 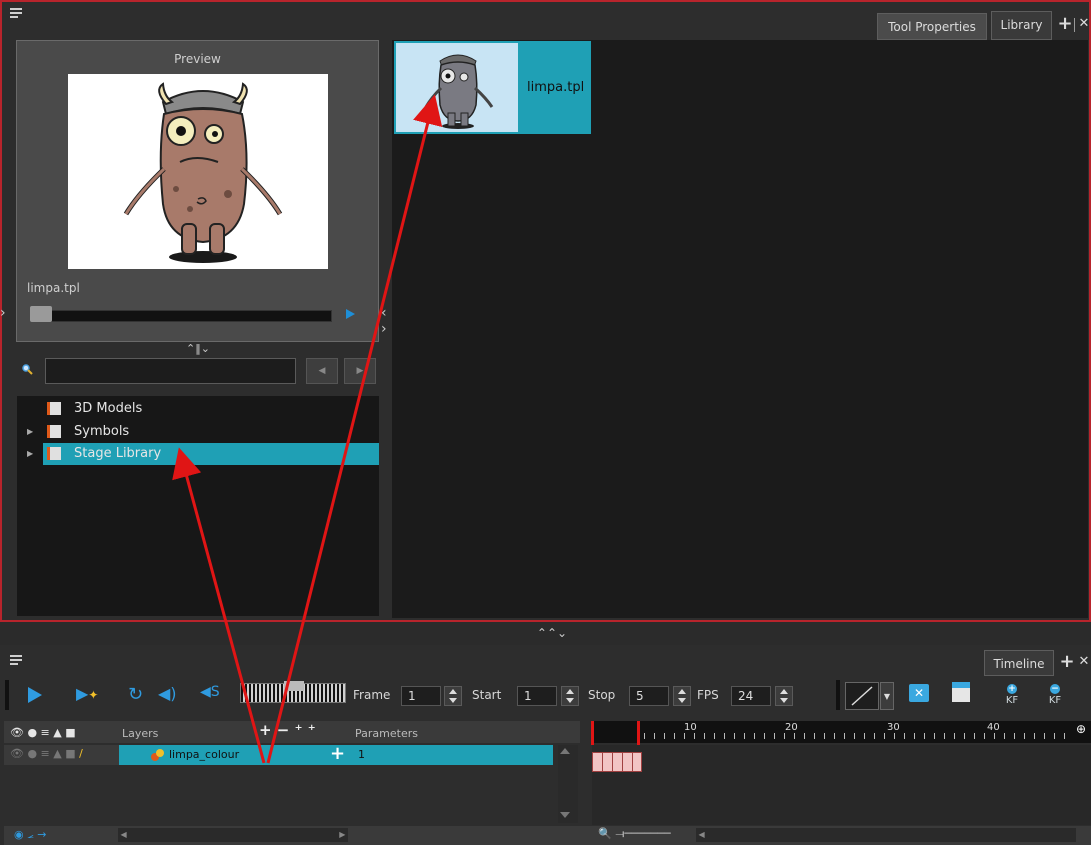 What do you see at coordinates (354, 429) in the screenshot?
I see `arrow-to-library-item` at bounding box center [354, 429].